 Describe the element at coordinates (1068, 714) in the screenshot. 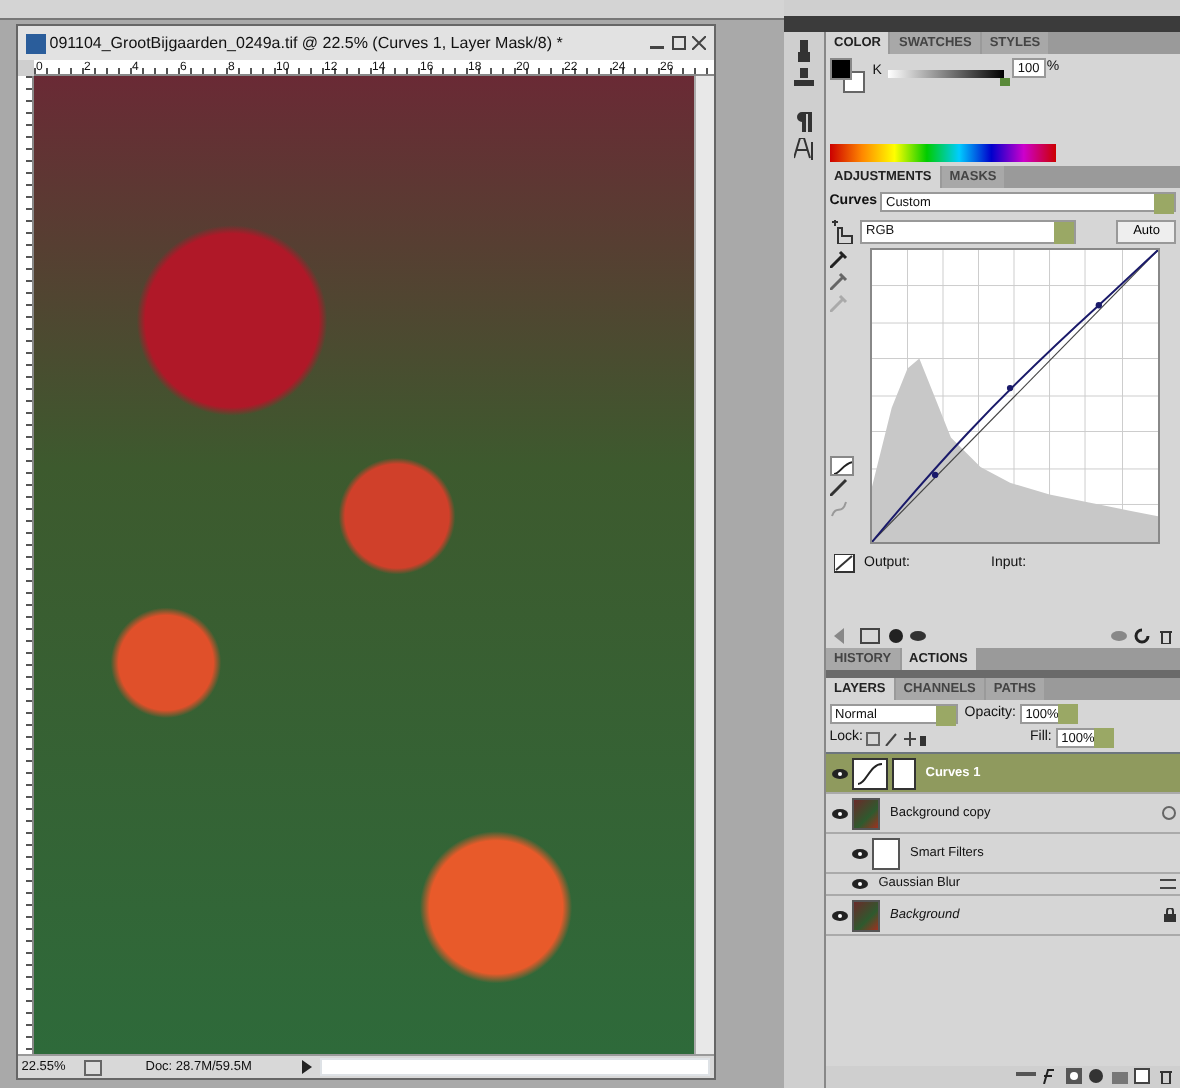

I see `opacity-slider-button` at that location.